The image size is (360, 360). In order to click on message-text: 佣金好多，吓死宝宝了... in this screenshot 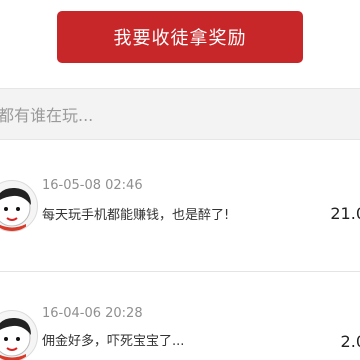, I will do `click(113, 341)`.